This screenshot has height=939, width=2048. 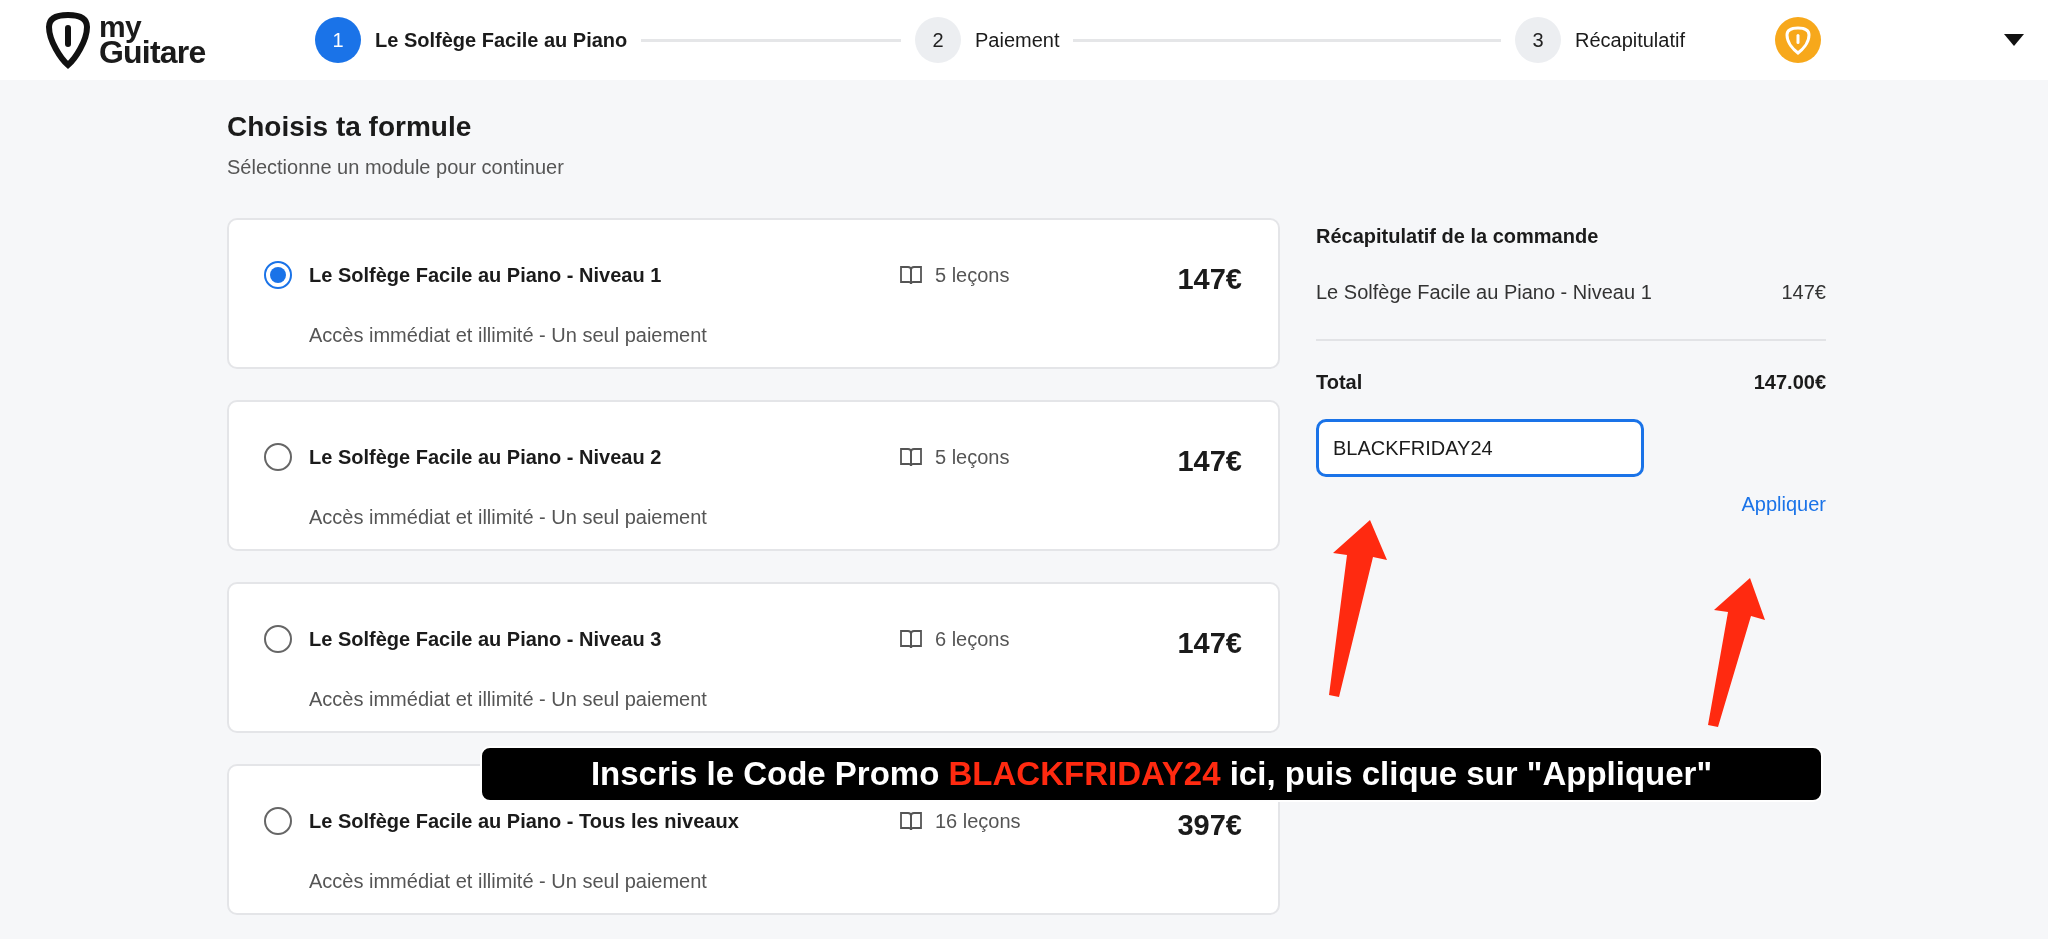 What do you see at coordinates (1783, 504) in the screenshot?
I see `apply-link: Appliquer` at bounding box center [1783, 504].